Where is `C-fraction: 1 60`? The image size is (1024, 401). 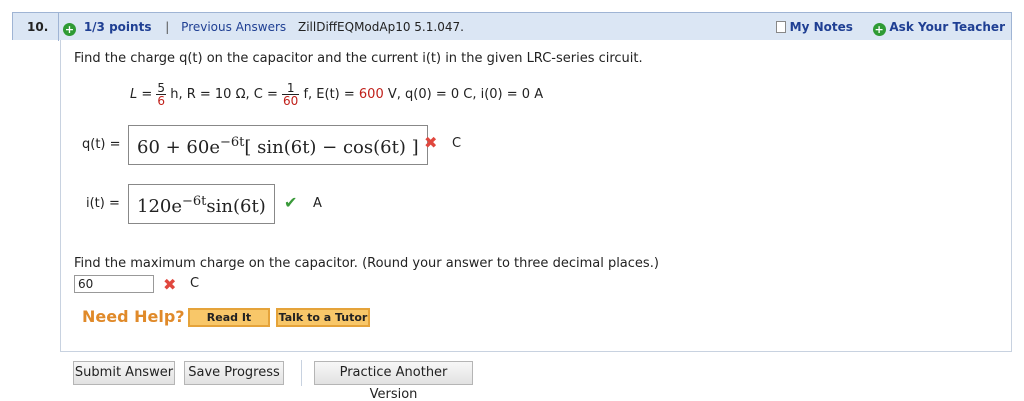 C-fraction: 1 60 is located at coordinates (291, 95).